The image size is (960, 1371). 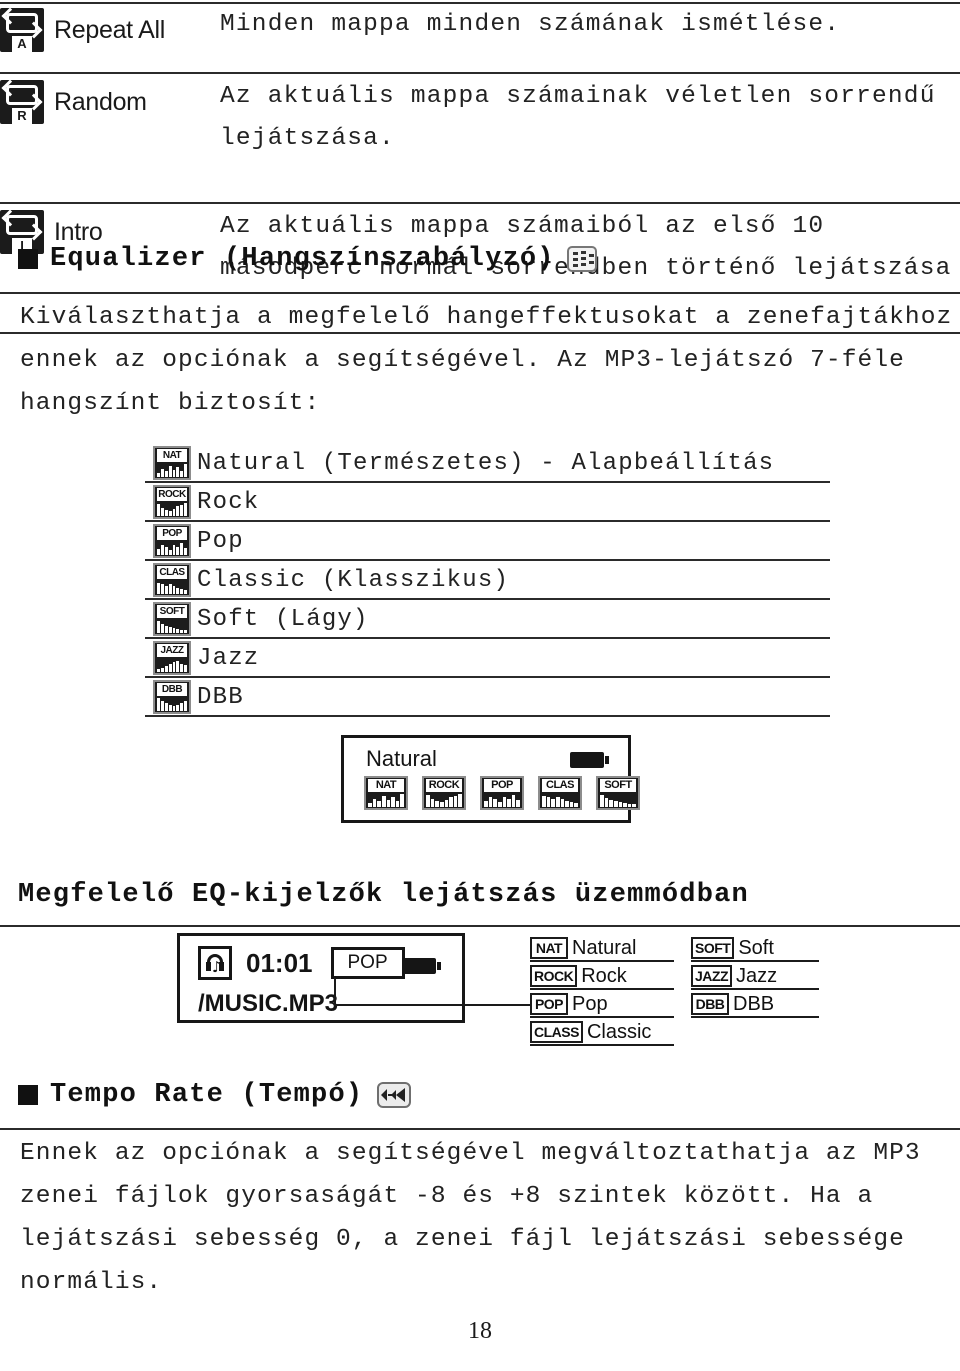 I want to click on eq-legend-tag: NAT, so click(x=549, y=948).